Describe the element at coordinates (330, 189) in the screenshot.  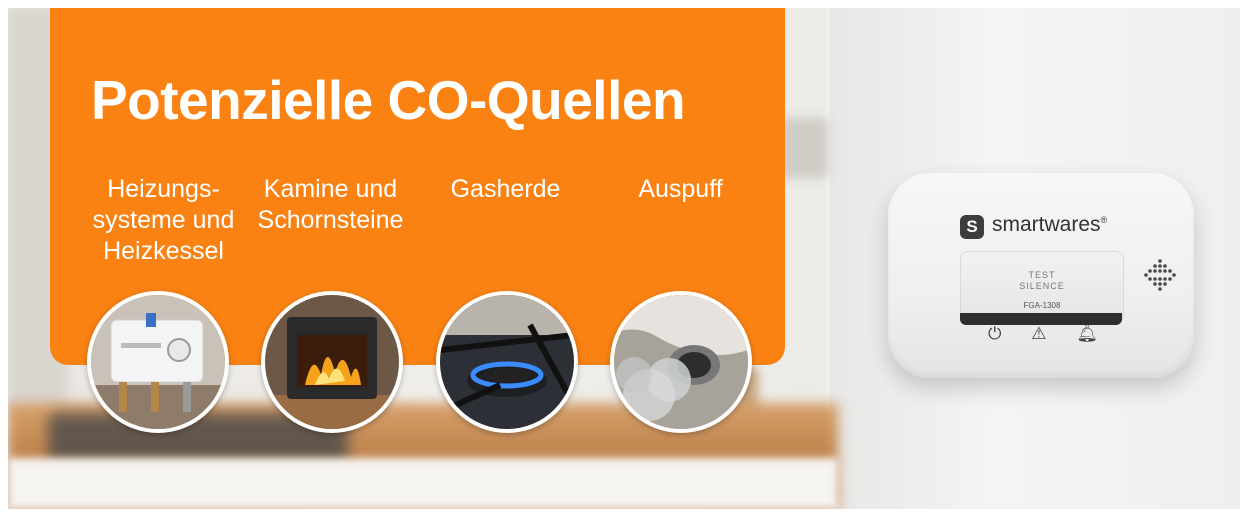
I see `label-line: Kamine und` at that location.